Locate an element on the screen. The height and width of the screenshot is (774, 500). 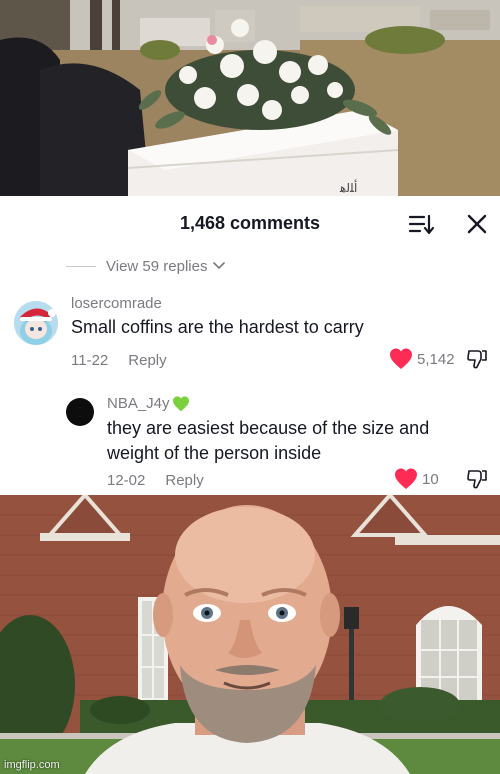
comment-text-line: weight of the person inside is located at coordinates (214, 453).